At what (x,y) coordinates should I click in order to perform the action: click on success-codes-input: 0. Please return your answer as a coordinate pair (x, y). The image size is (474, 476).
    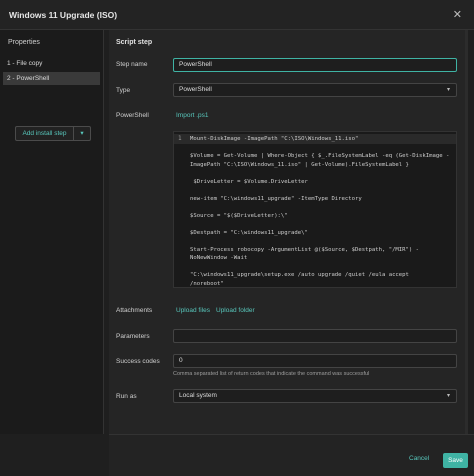
    Looking at the image, I should click on (315, 361).